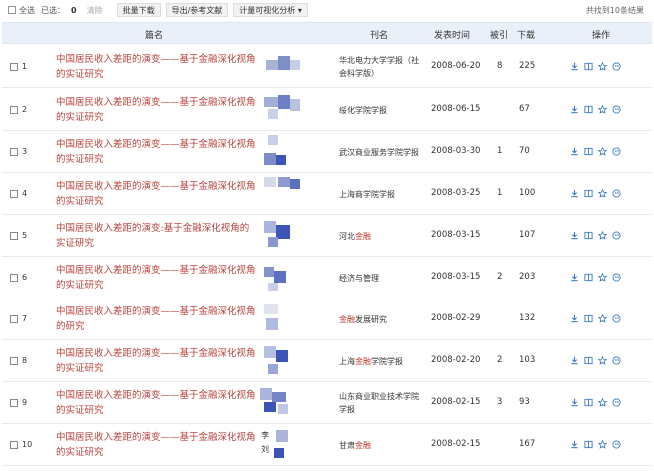 The width and height of the screenshot is (654, 471). Describe the element at coordinates (499, 34) in the screenshot. I see `header-cited: 被引` at that location.